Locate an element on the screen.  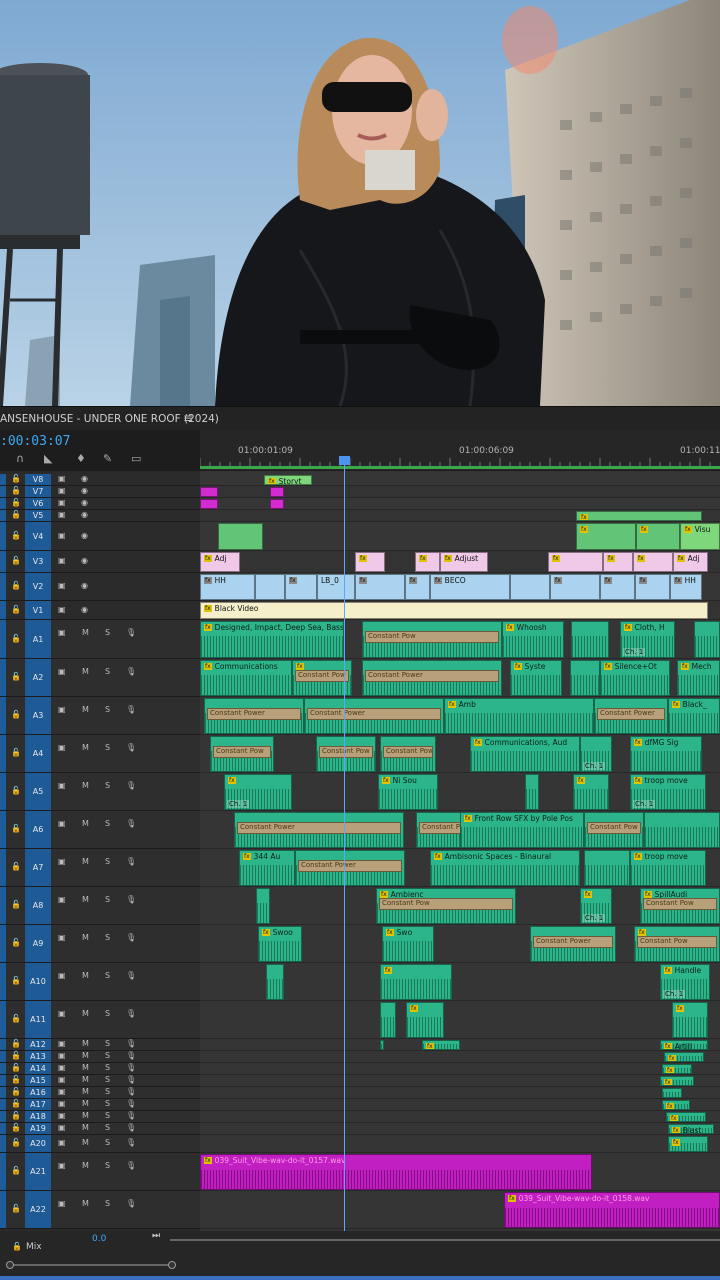
track-lane-a14 is located at coordinates (460, 1069).